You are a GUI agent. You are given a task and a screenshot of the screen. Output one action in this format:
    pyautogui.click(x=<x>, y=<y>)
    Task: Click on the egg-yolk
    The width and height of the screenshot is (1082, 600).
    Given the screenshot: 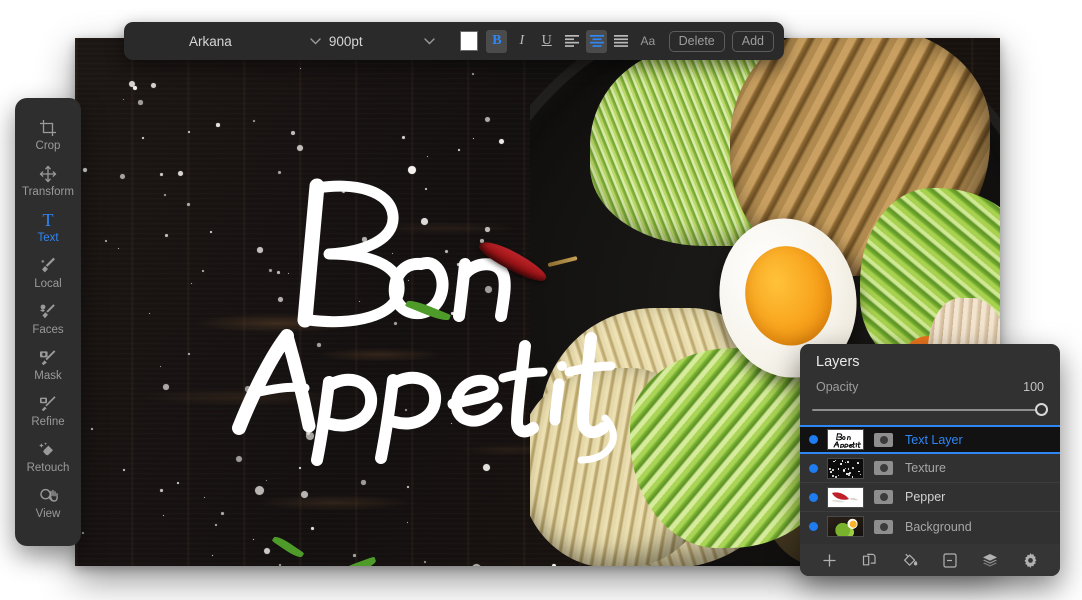 What is the action you would take?
    pyautogui.click(x=789, y=295)
    